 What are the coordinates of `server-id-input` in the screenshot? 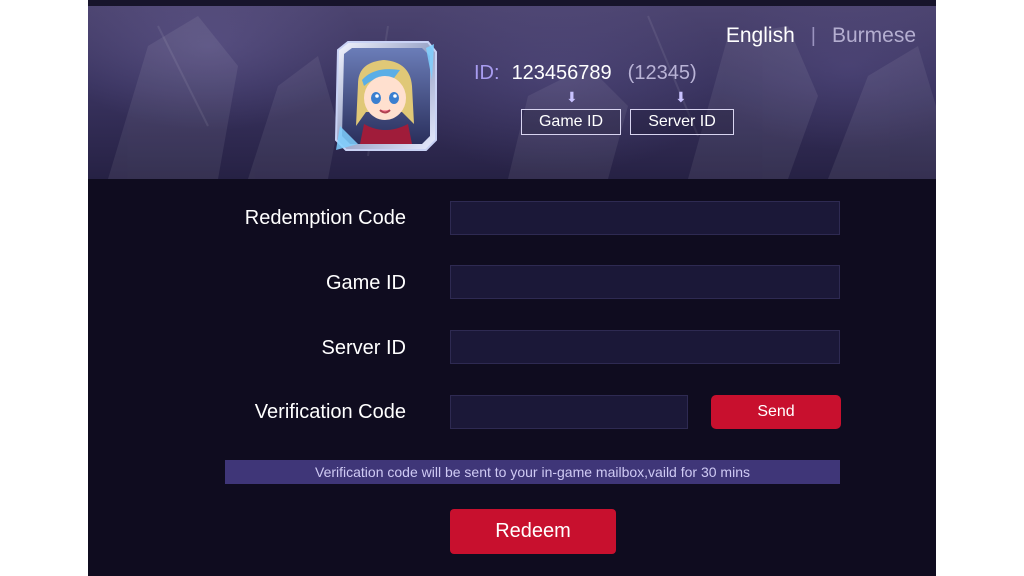 It's located at (645, 347).